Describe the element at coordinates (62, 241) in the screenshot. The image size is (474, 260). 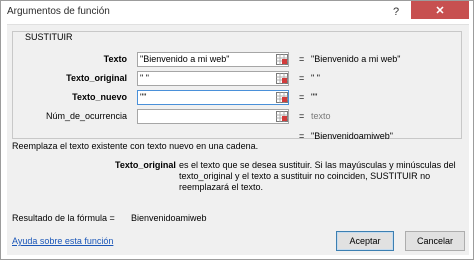
I see `help-on-function-link: Ayuda sobre esta función` at that location.